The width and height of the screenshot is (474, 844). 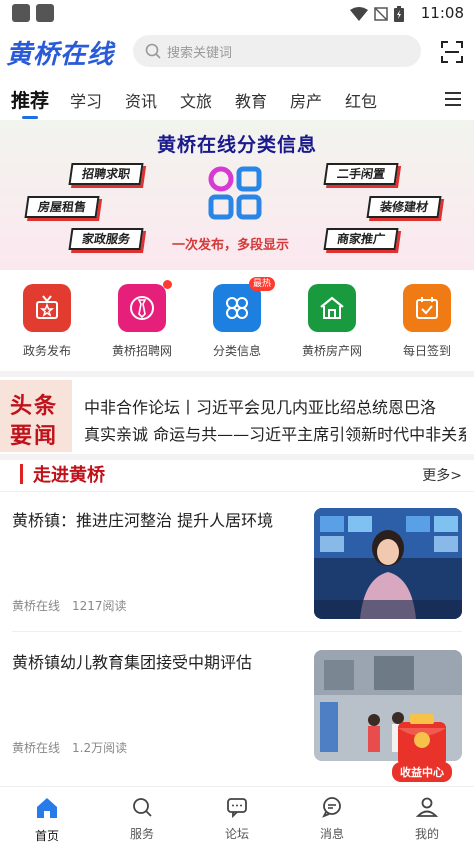 What do you see at coordinates (427, 818) in the screenshot?
I see `tabbar-profile: 我的` at bounding box center [427, 818].